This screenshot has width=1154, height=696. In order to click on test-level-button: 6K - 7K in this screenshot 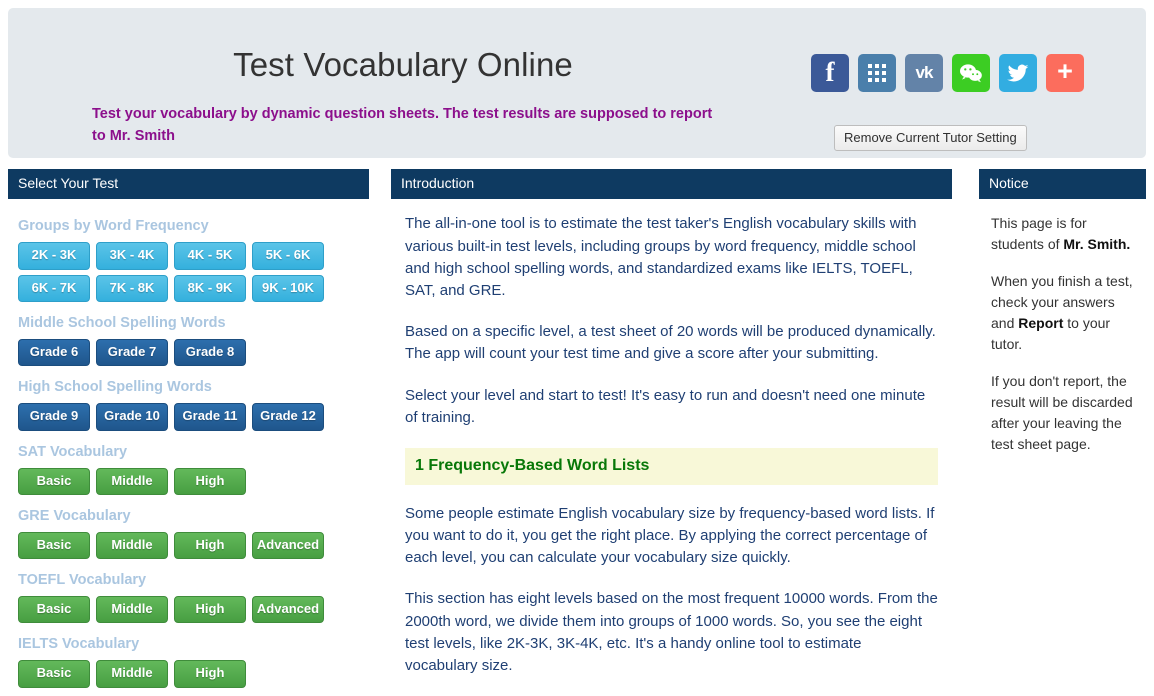, I will do `click(54, 288)`.